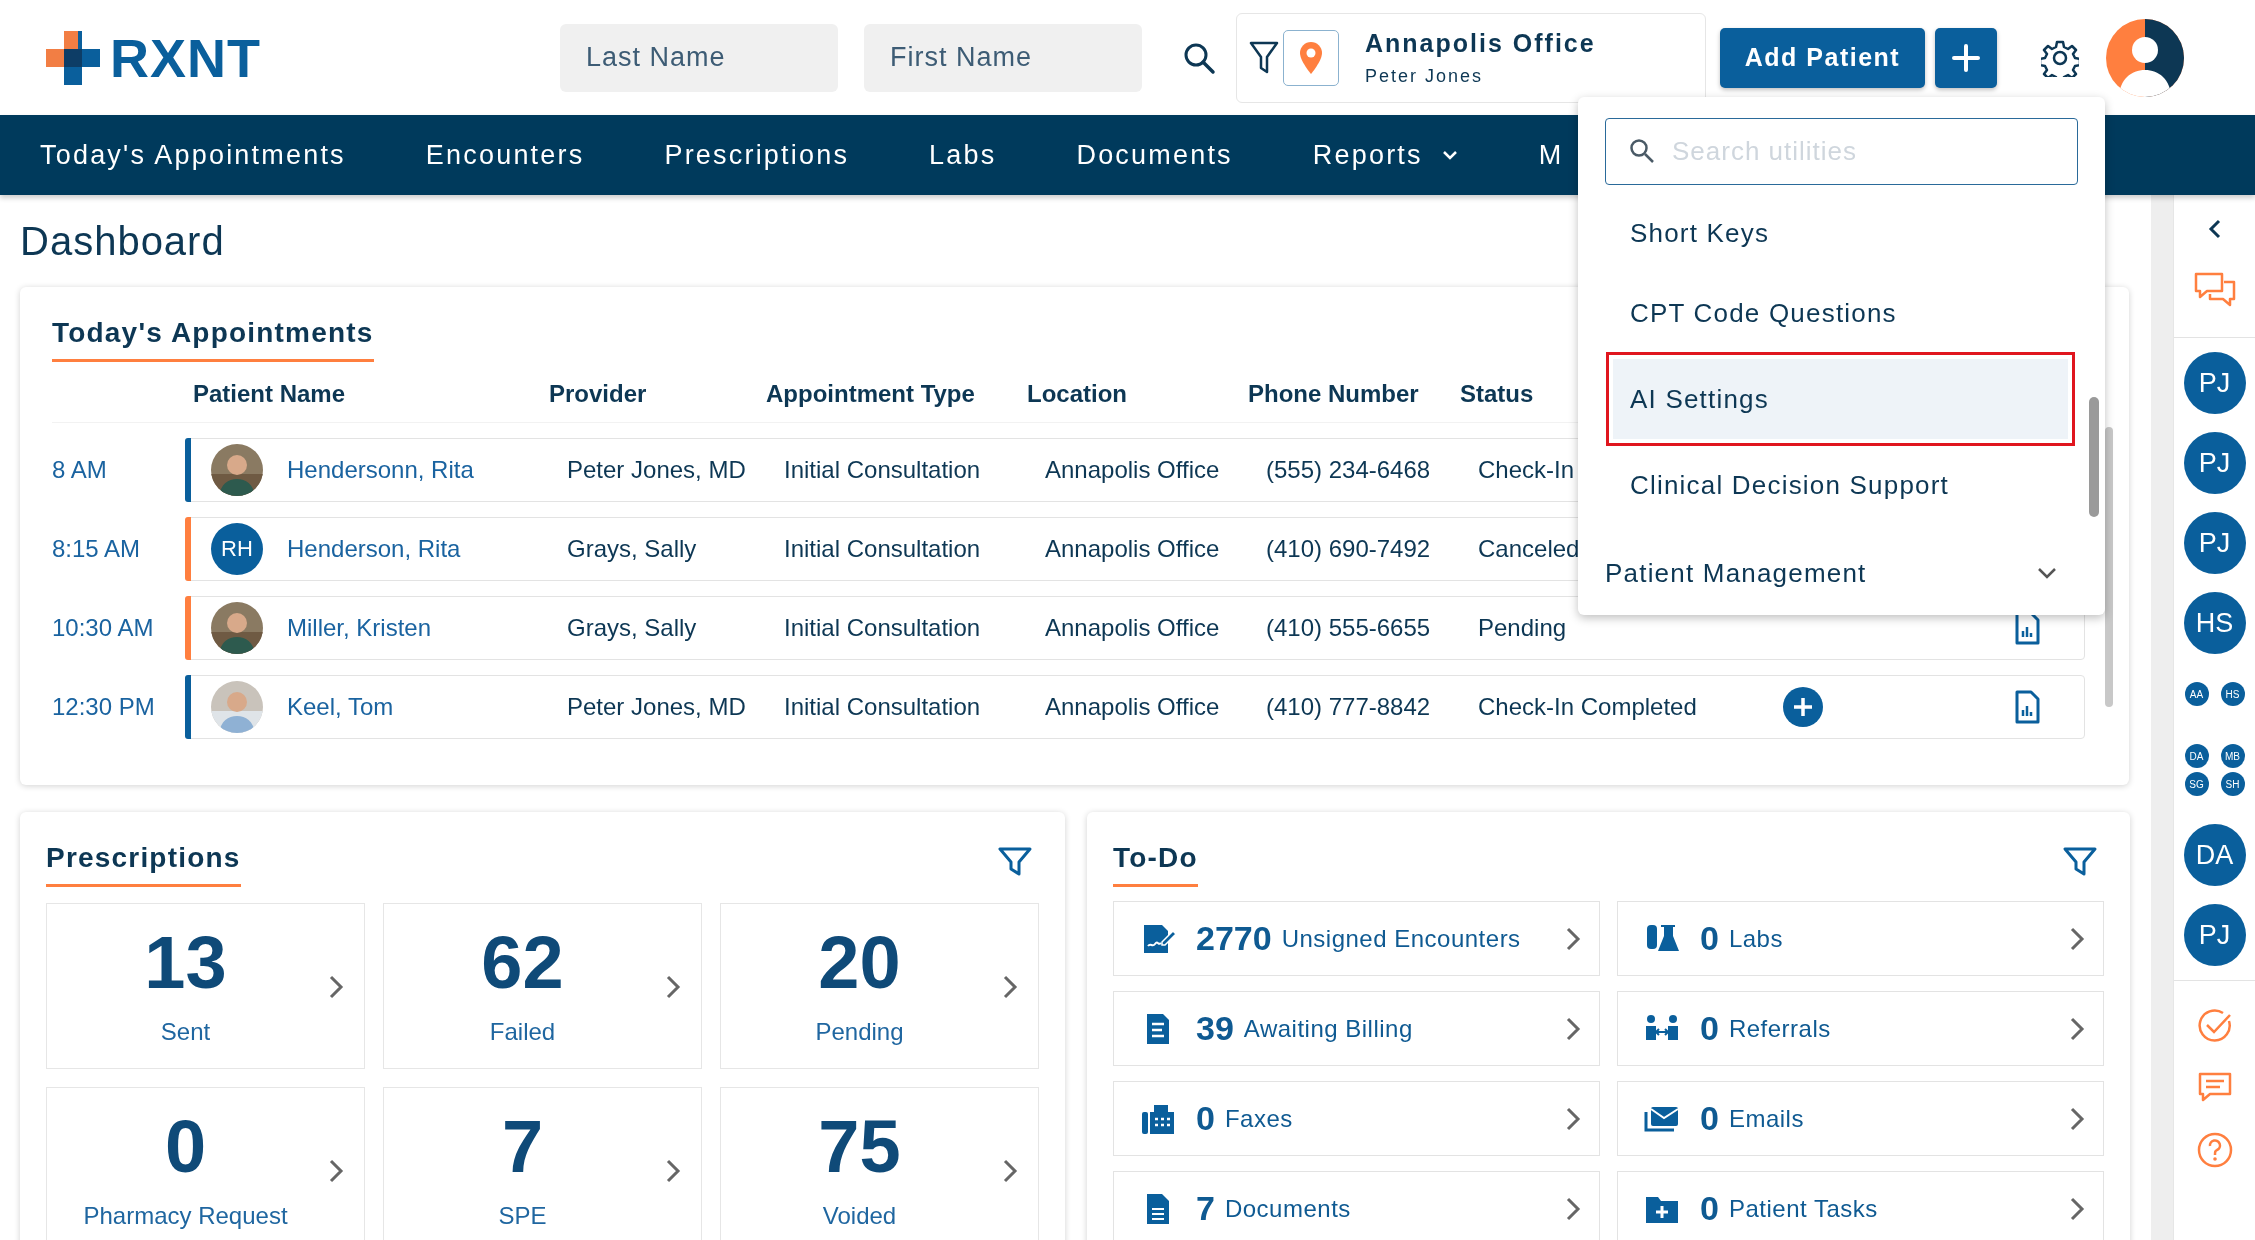 The width and height of the screenshot is (2255, 1240). I want to click on check-circle-icon, so click(2214, 1026).